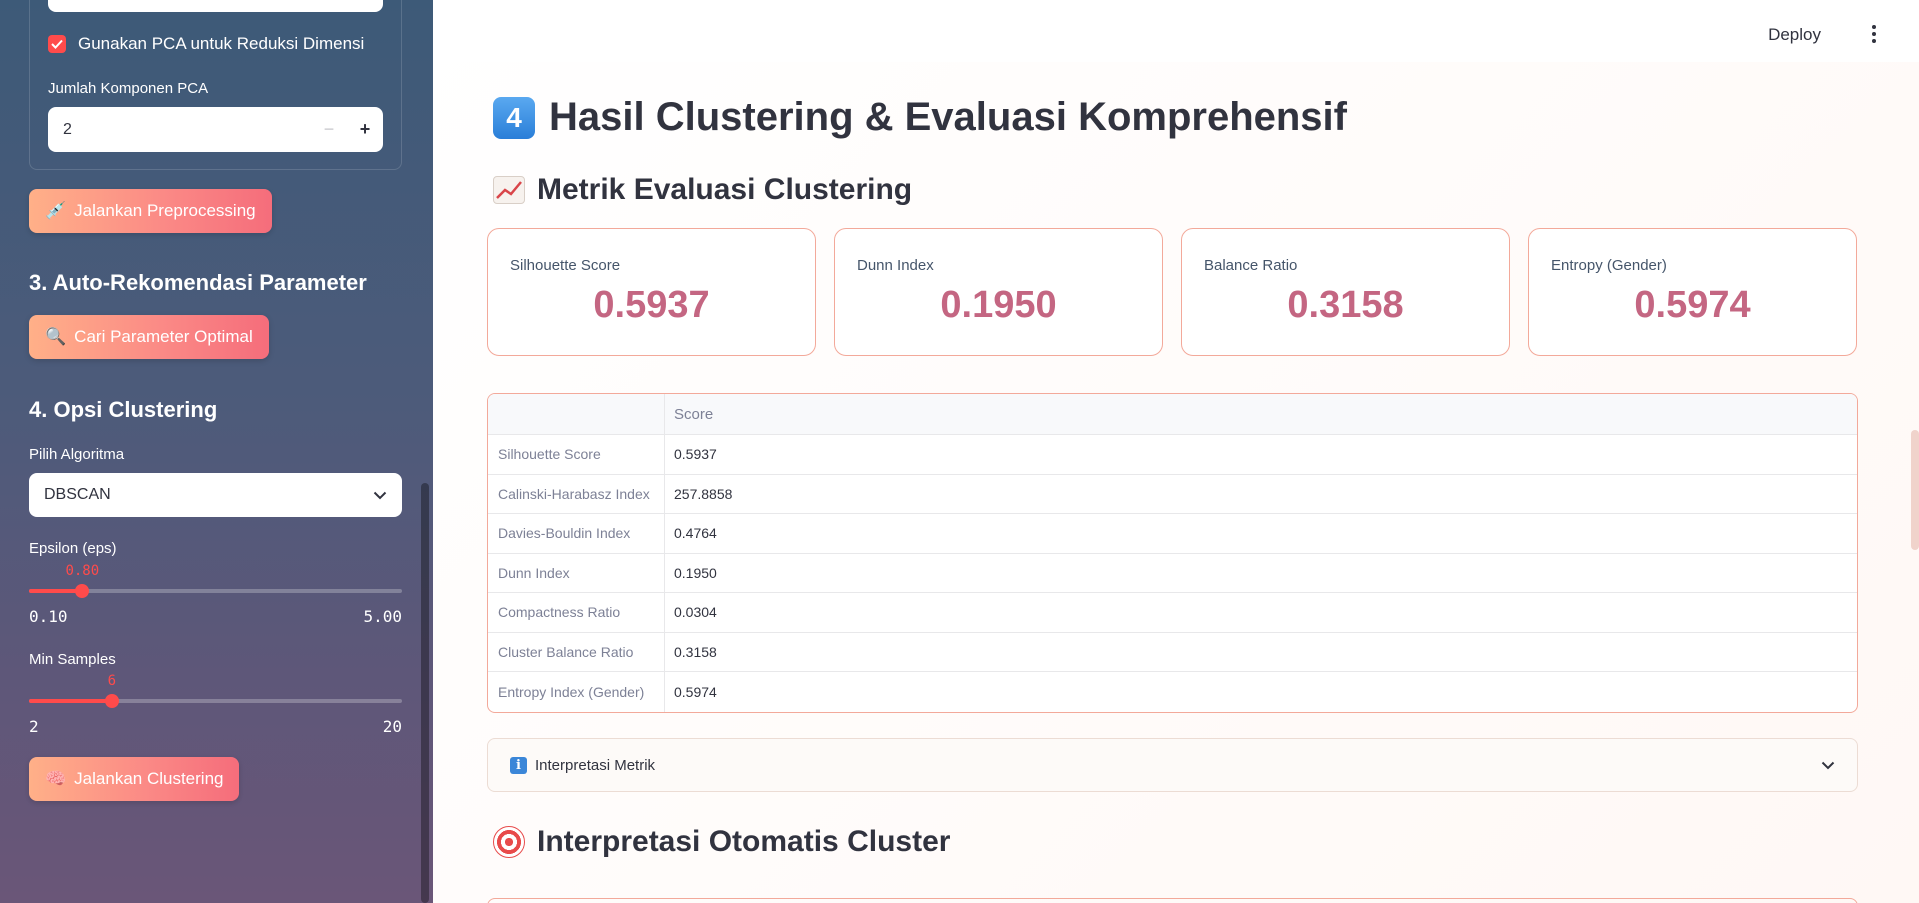  What do you see at coordinates (1261, 533) in the screenshot?
I see `table-cell: 0.4764` at bounding box center [1261, 533].